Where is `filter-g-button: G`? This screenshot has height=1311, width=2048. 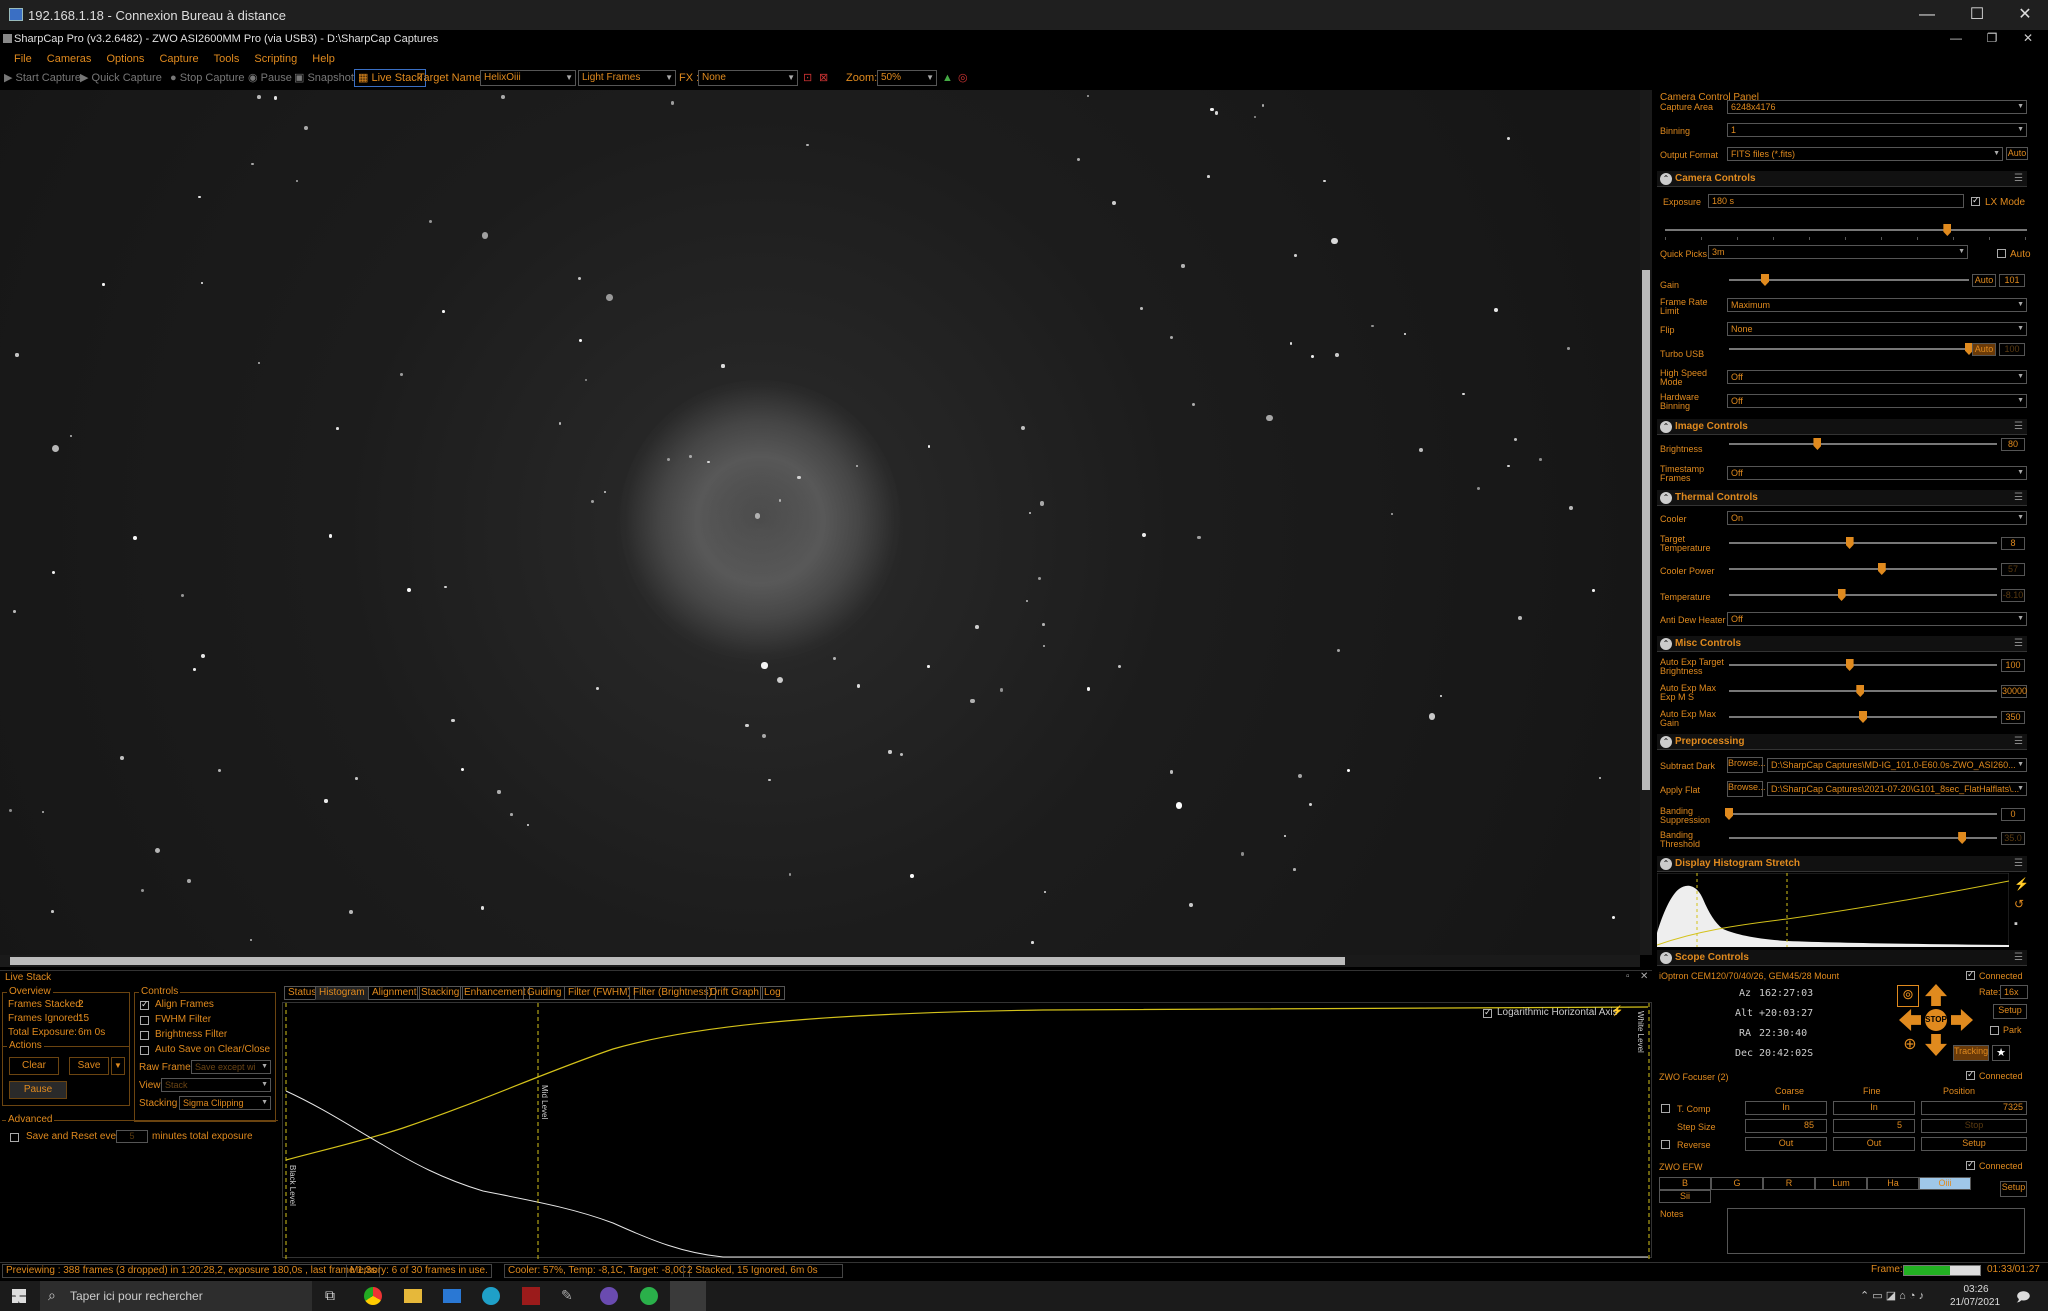 filter-g-button: G is located at coordinates (1737, 1183).